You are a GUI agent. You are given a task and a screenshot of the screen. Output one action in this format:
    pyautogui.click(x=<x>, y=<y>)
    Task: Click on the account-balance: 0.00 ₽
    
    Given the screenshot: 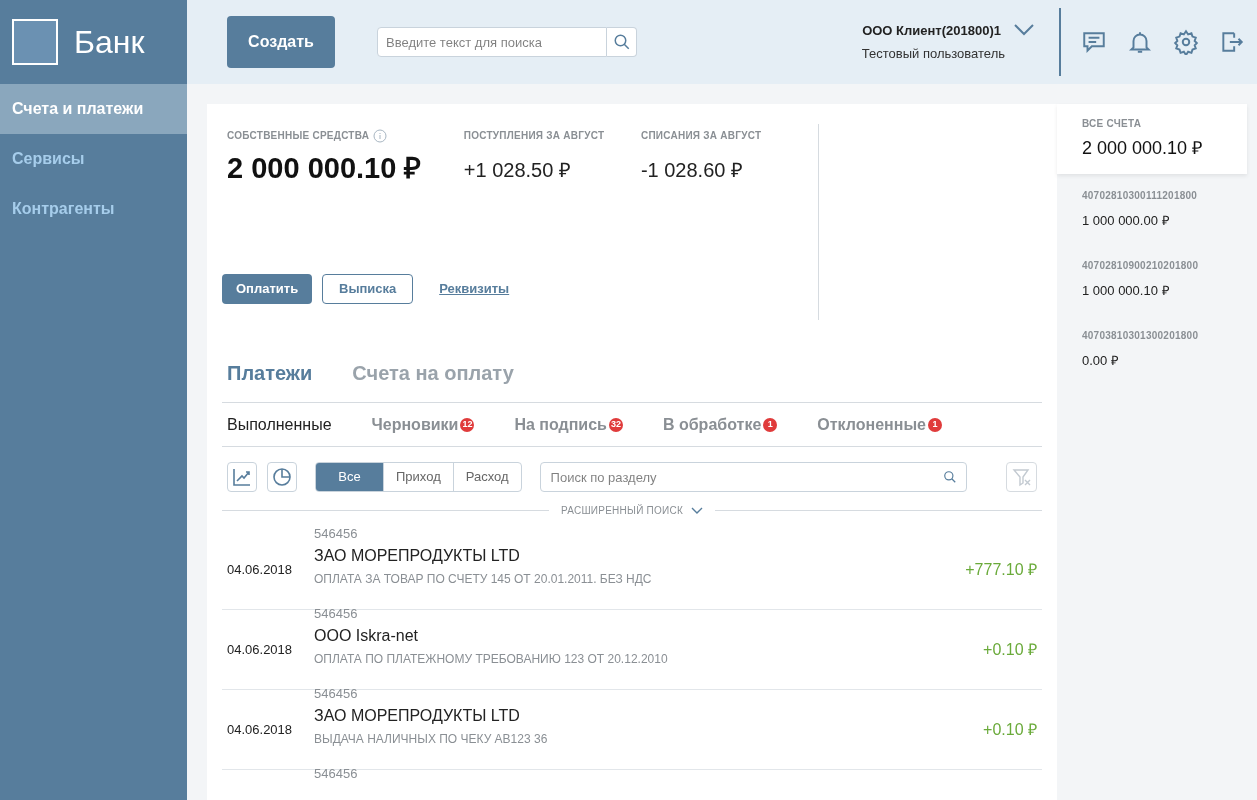 What is the action you would take?
    pyautogui.click(x=1101, y=360)
    